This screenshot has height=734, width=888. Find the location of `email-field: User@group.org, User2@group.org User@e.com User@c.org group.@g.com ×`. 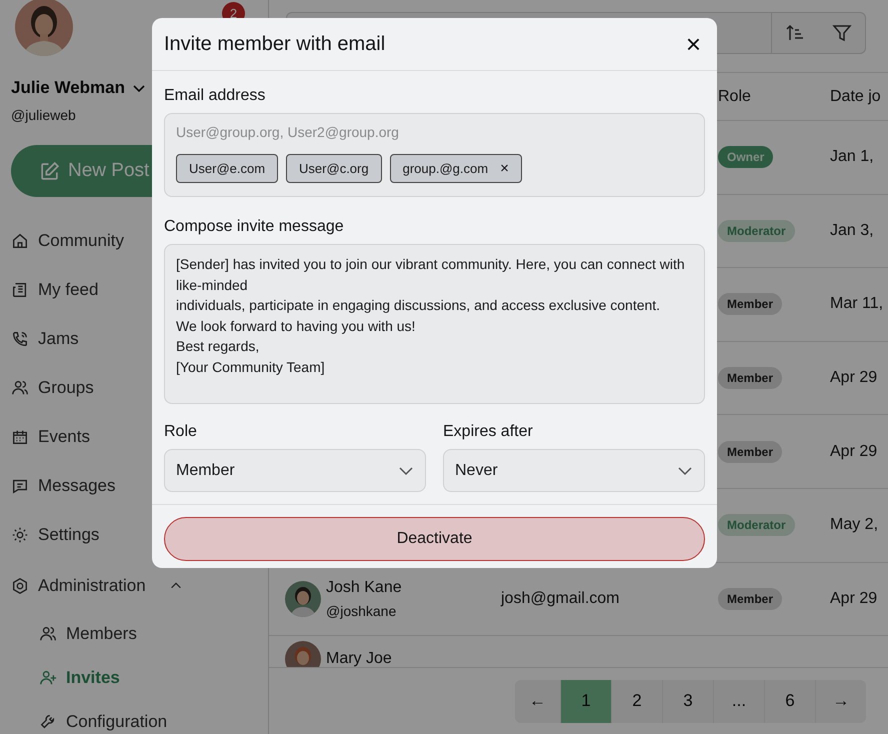

email-field: User@group.org, User2@group.org User@e.com User@c.org group.@g.com × is located at coordinates (434, 155).